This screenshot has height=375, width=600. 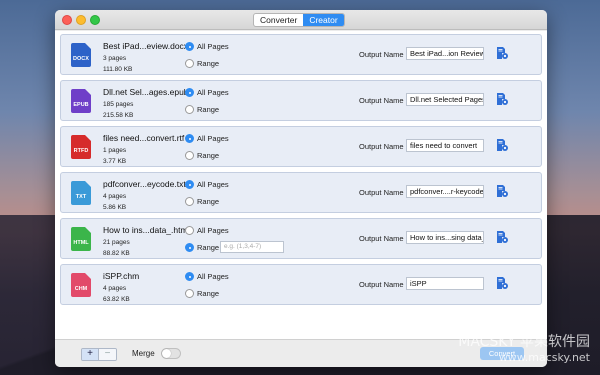 What do you see at coordinates (445, 237) in the screenshot?
I see `output-name-field: How to ins...sing data_` at bounding box center [445, 237].